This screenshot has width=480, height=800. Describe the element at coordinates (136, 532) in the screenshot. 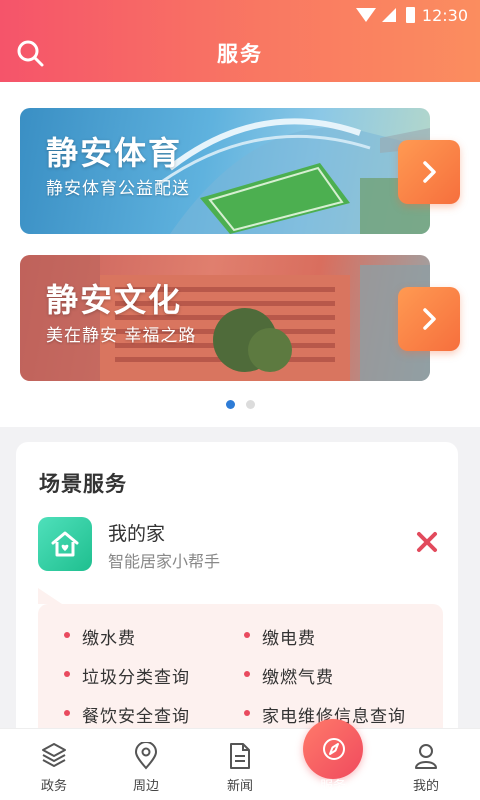

I see `scene-item-name: 我的家` at that location.